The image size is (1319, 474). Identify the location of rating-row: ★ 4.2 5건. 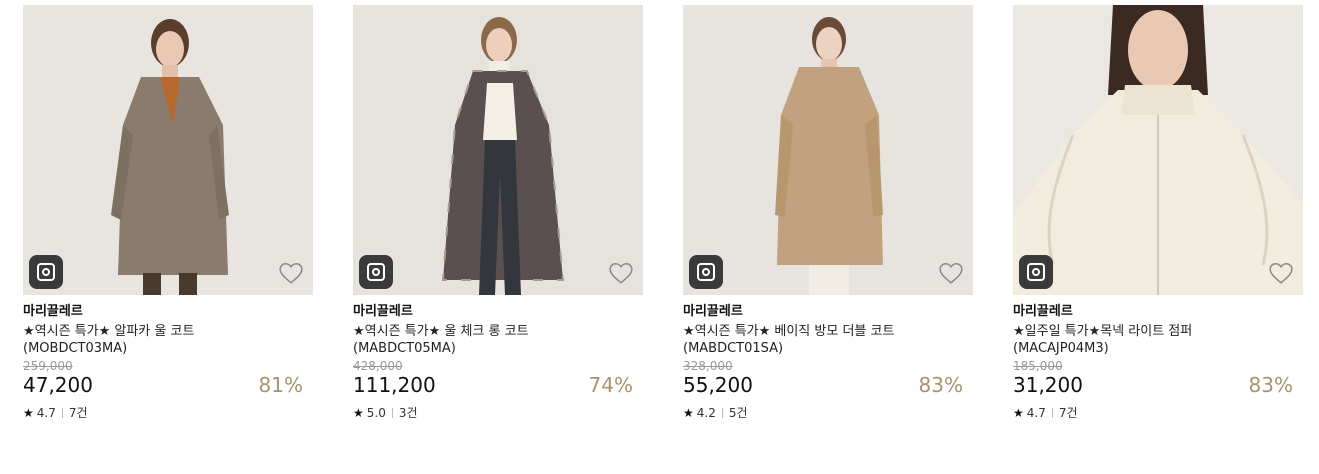
(828, 413).